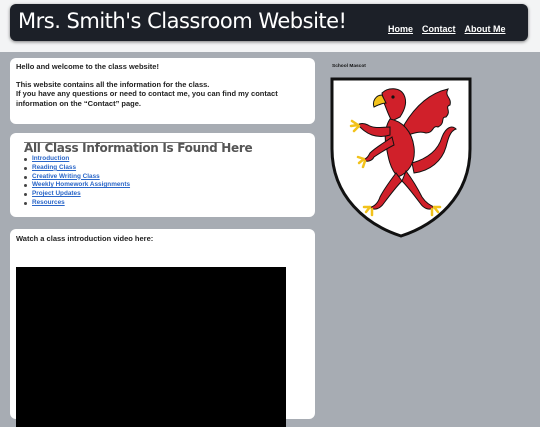  I want to click on main-nav: Home Contact About Me, so click(451, 28).